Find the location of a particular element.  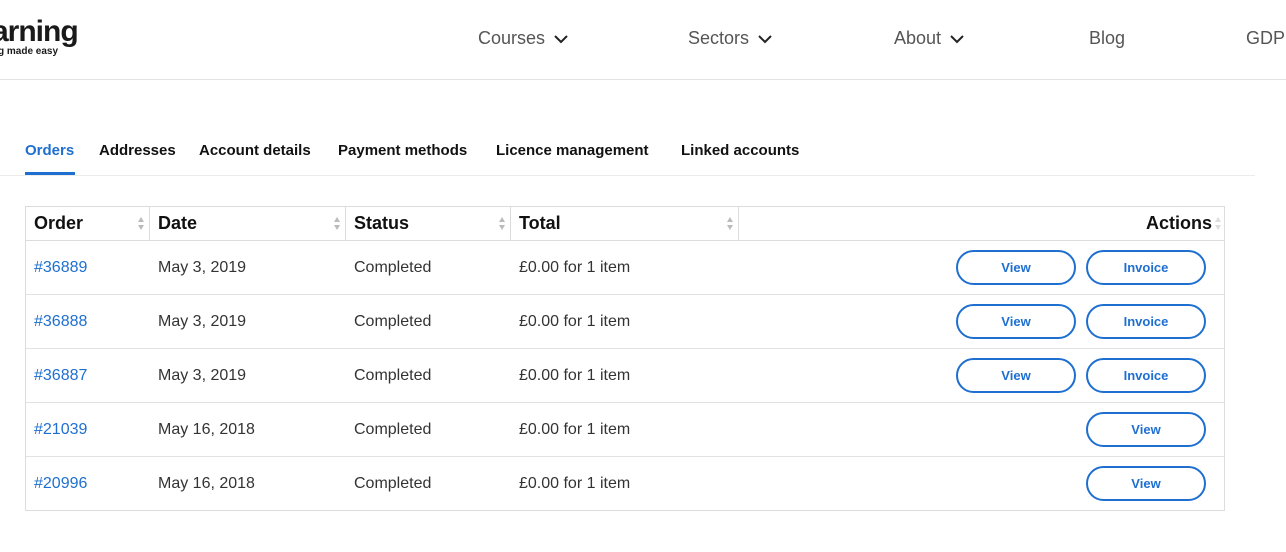

column-header-status: Status is located at coordinates (428, 223).